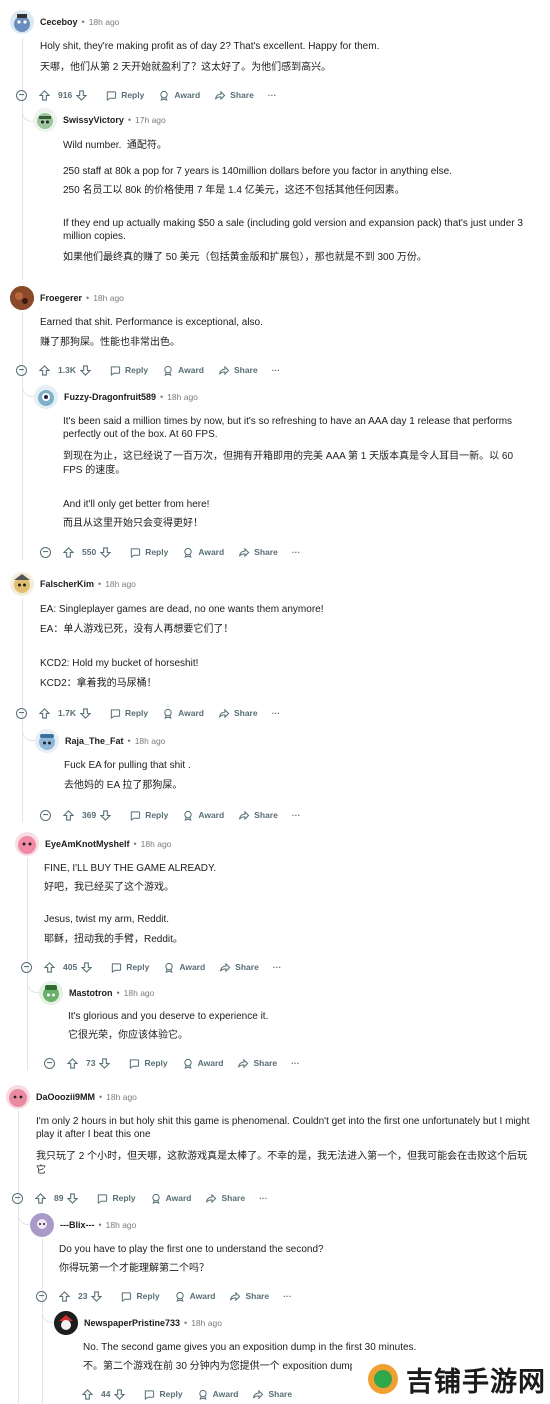 This screenshot has height=1404, width=550. What do you see at coordinates (87, 844) in the screenshot?
I see `username: EyeAmKnotMyshelf` at bounding box center [87, 844].